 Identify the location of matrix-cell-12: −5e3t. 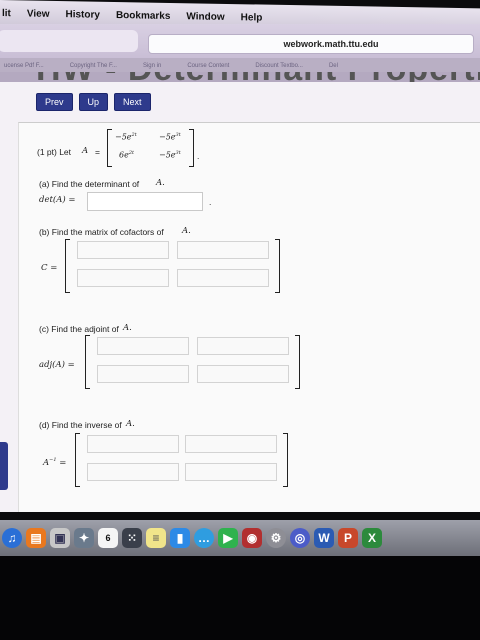
(170, 137).